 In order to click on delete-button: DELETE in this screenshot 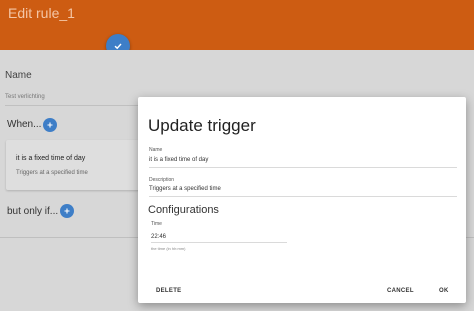, I will do `click(168, 291)`.